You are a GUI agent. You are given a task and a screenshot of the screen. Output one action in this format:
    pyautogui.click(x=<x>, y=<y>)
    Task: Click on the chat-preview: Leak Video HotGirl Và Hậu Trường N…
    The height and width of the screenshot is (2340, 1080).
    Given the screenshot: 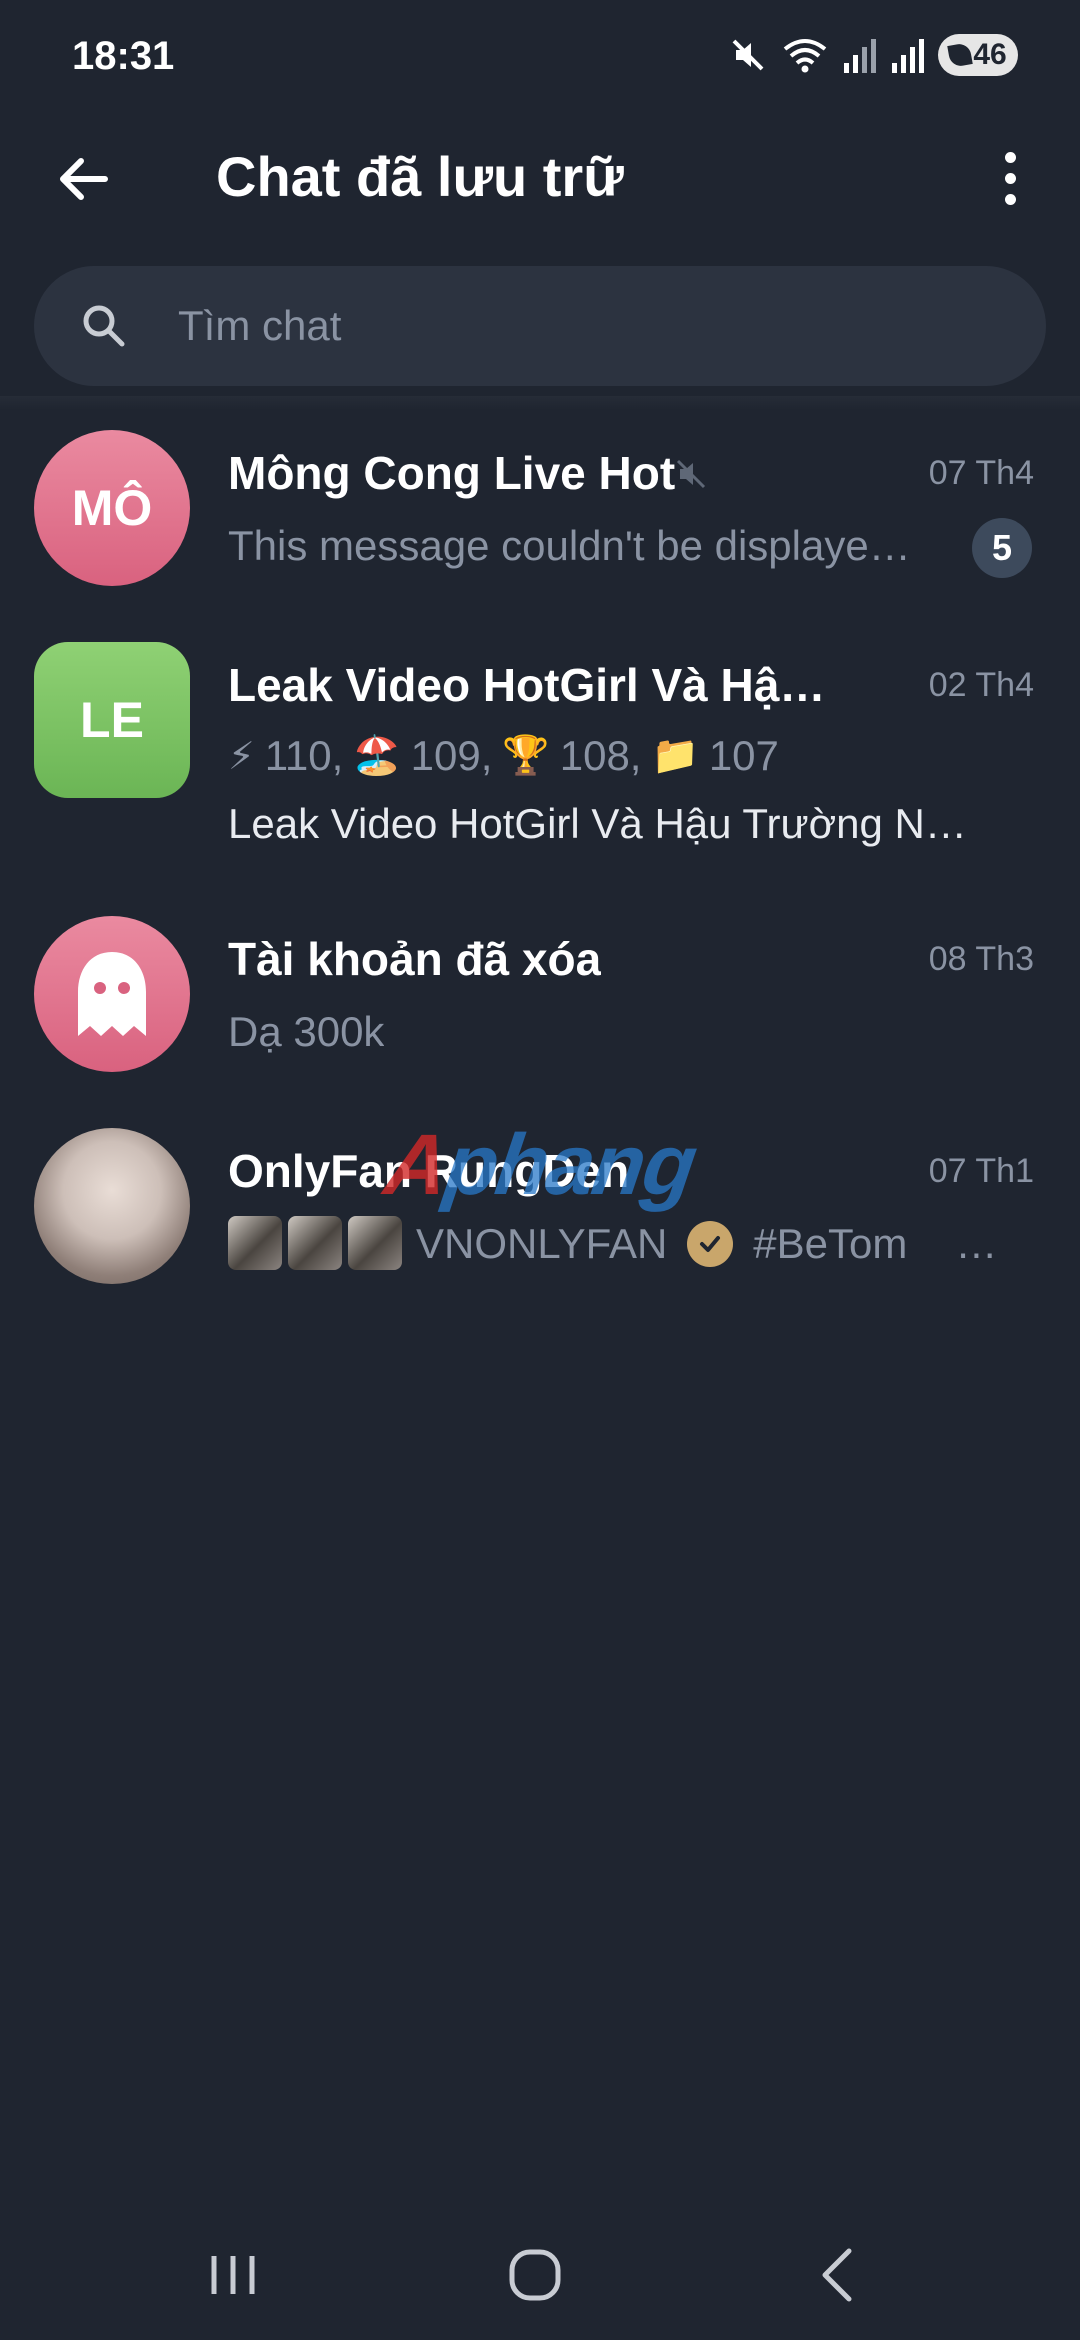 What is the action you would take?
    pyautogui.click(x=597, y=823)
    